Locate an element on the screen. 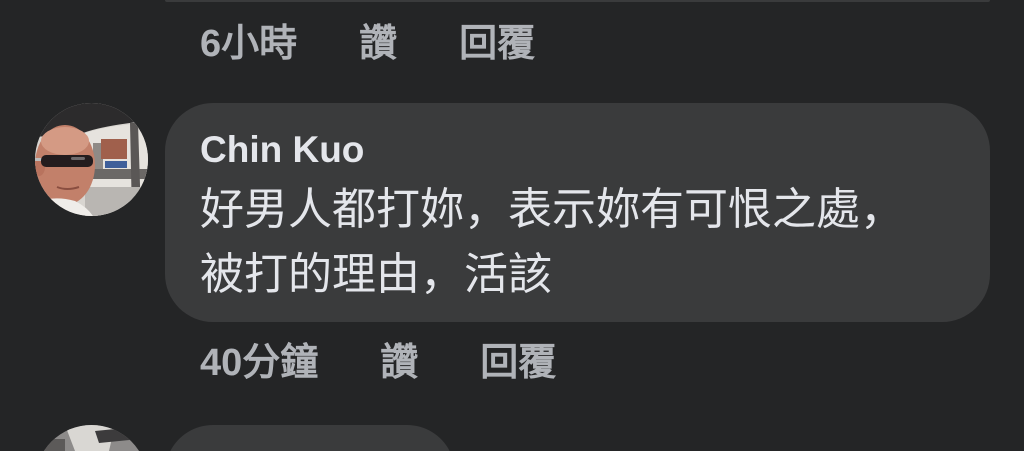 This screenshot has height=451, width=1024. next-comment-bubble is located at coordinates (310, 438).